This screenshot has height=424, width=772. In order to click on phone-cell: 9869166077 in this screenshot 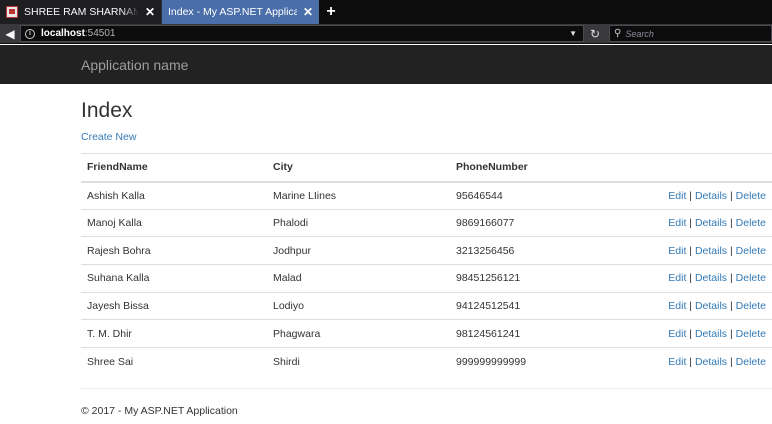, I will do `click(541, 222)`.